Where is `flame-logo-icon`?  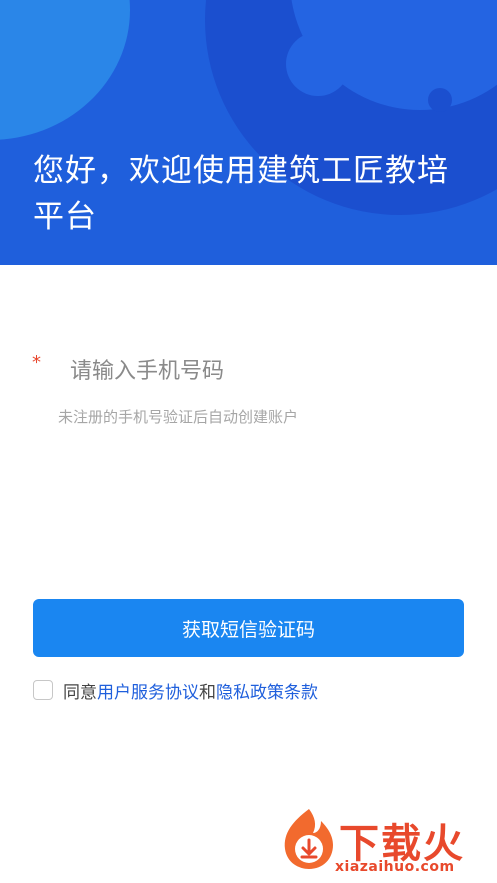 flame-logo-icon is located at coordinates (308, 839).